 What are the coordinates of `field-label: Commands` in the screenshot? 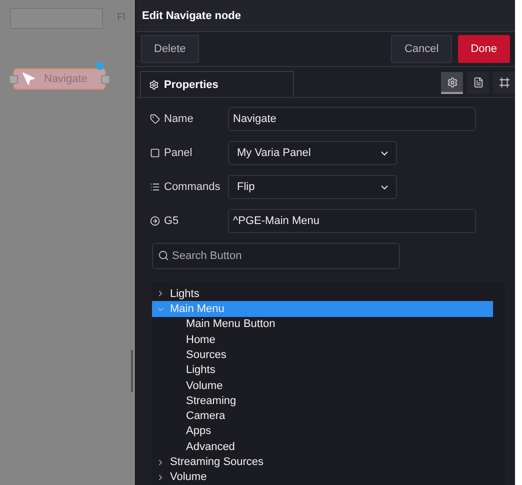 It's located at (189, 187).